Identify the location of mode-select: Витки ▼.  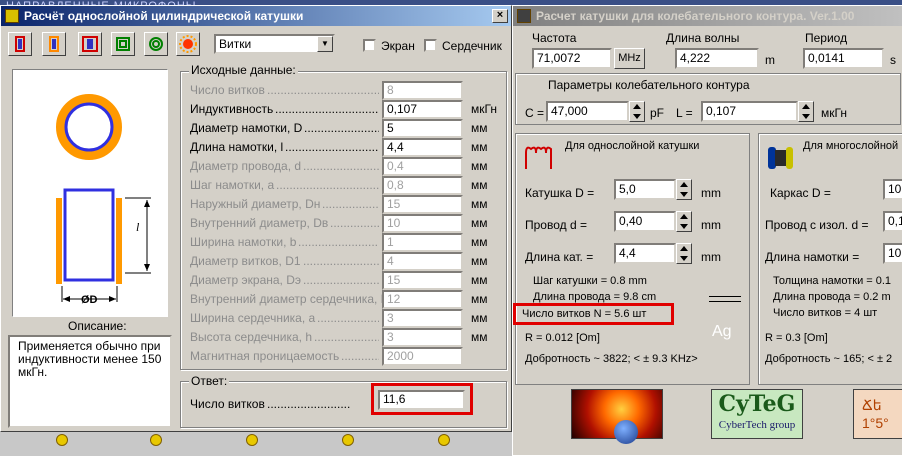
(274, 44).